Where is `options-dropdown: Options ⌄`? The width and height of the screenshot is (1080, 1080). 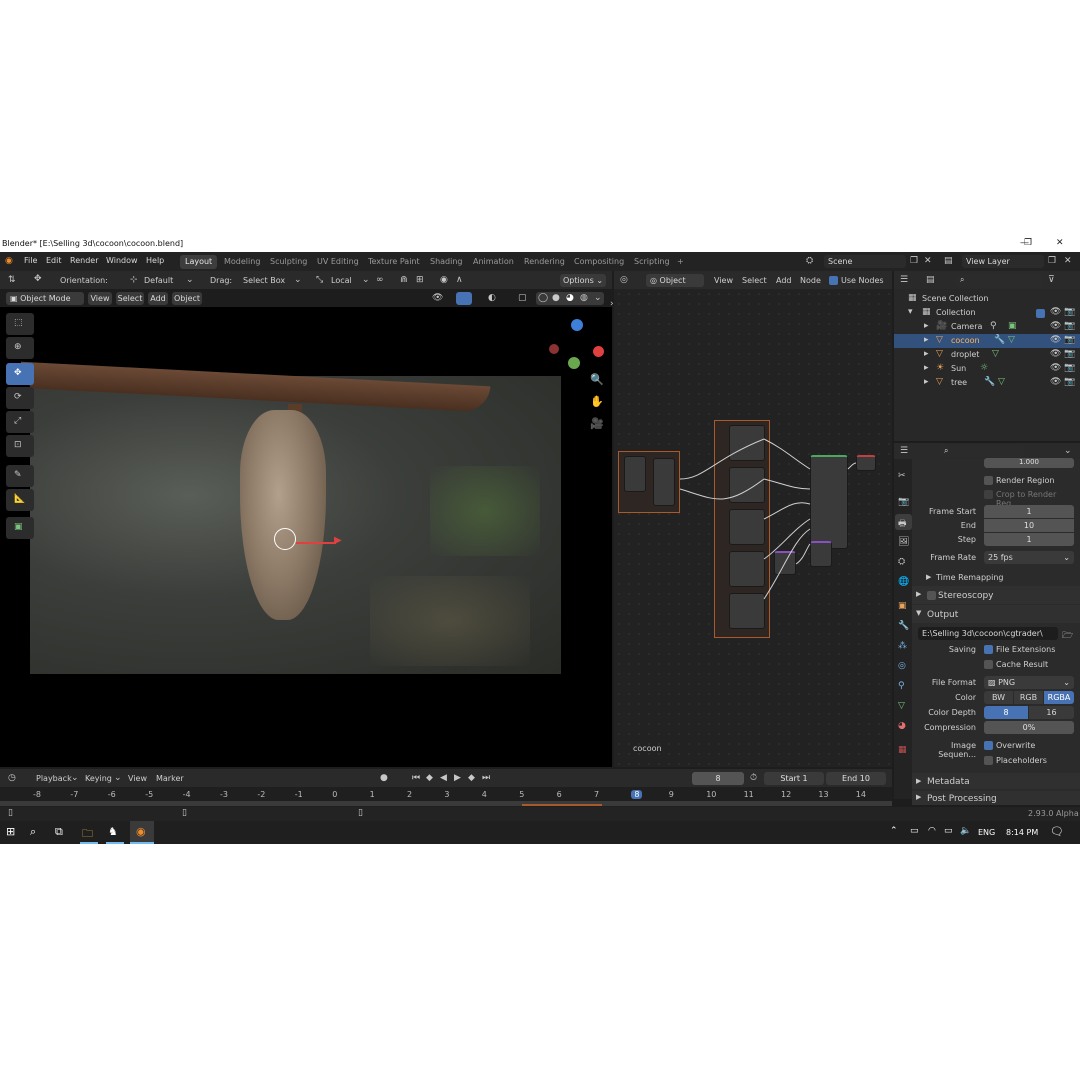 options-dropdown: Options ⌄ is located at coordinates (583, 280).